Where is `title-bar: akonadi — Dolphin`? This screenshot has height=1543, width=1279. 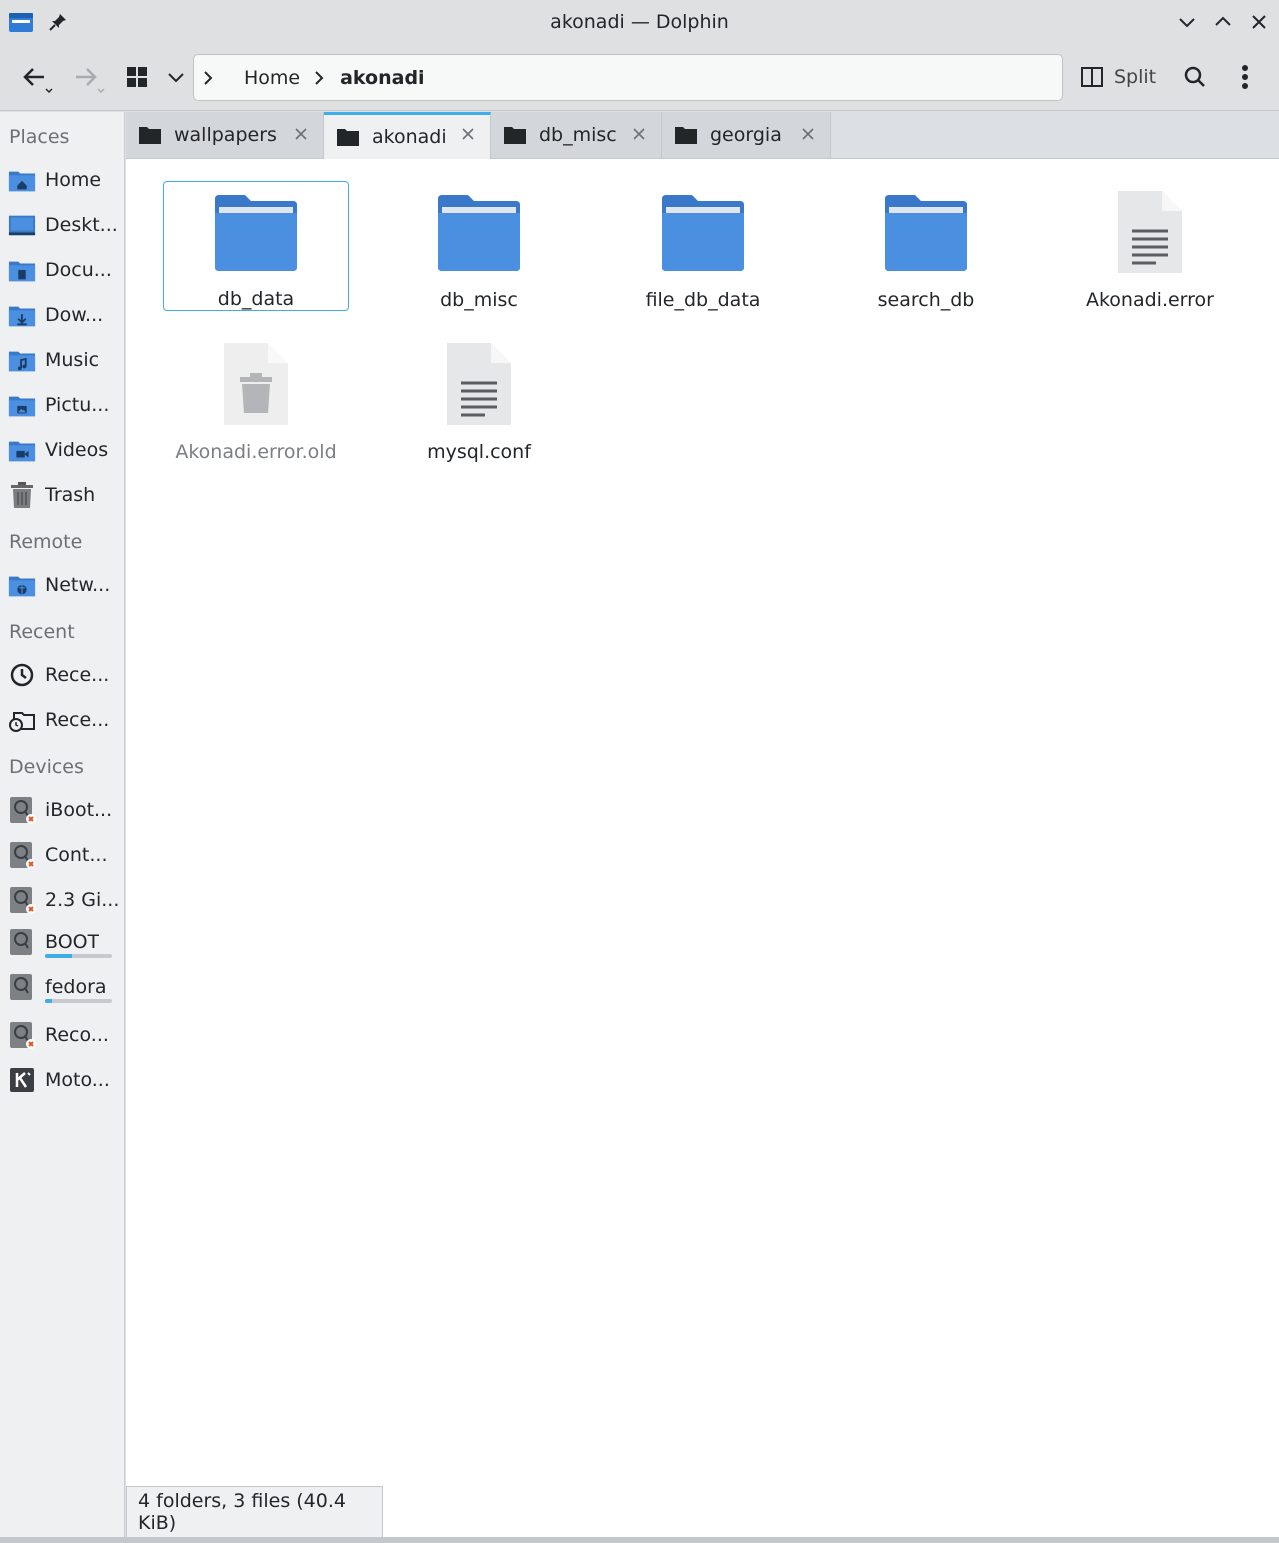 title-bar: akonadi — Dolphin is located at coordinates (639, 22).